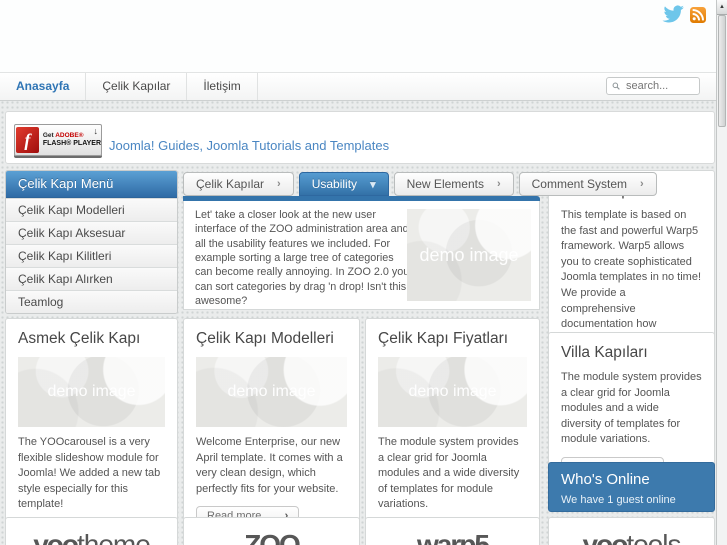 Image resolution: width=727 pixels, height=545 pixels. I want to click on main-navbar: Anasayfa Çelik Kapılar İletişim, so click(358, 86).